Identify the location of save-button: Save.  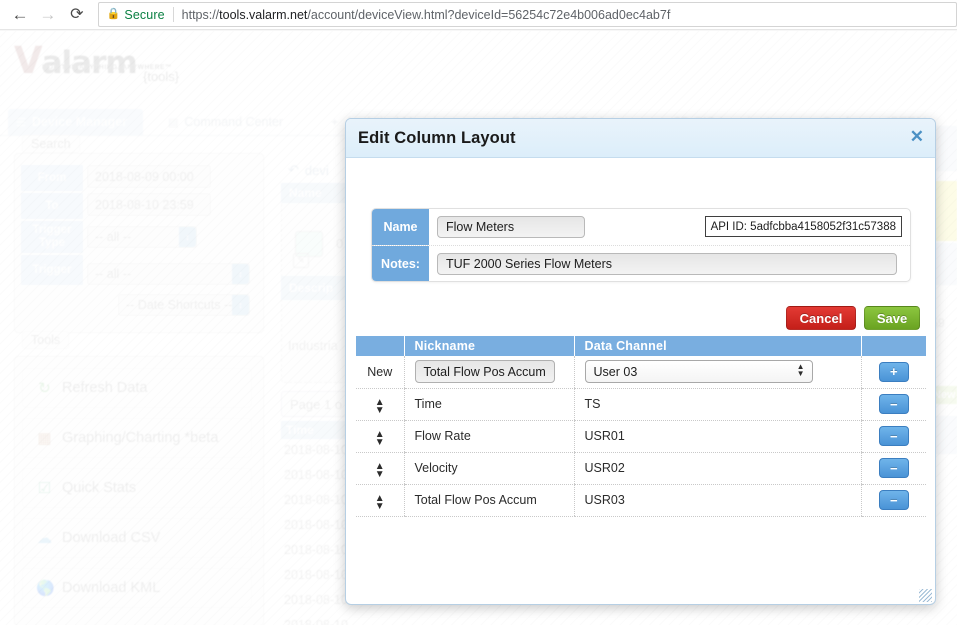
(892, 318).